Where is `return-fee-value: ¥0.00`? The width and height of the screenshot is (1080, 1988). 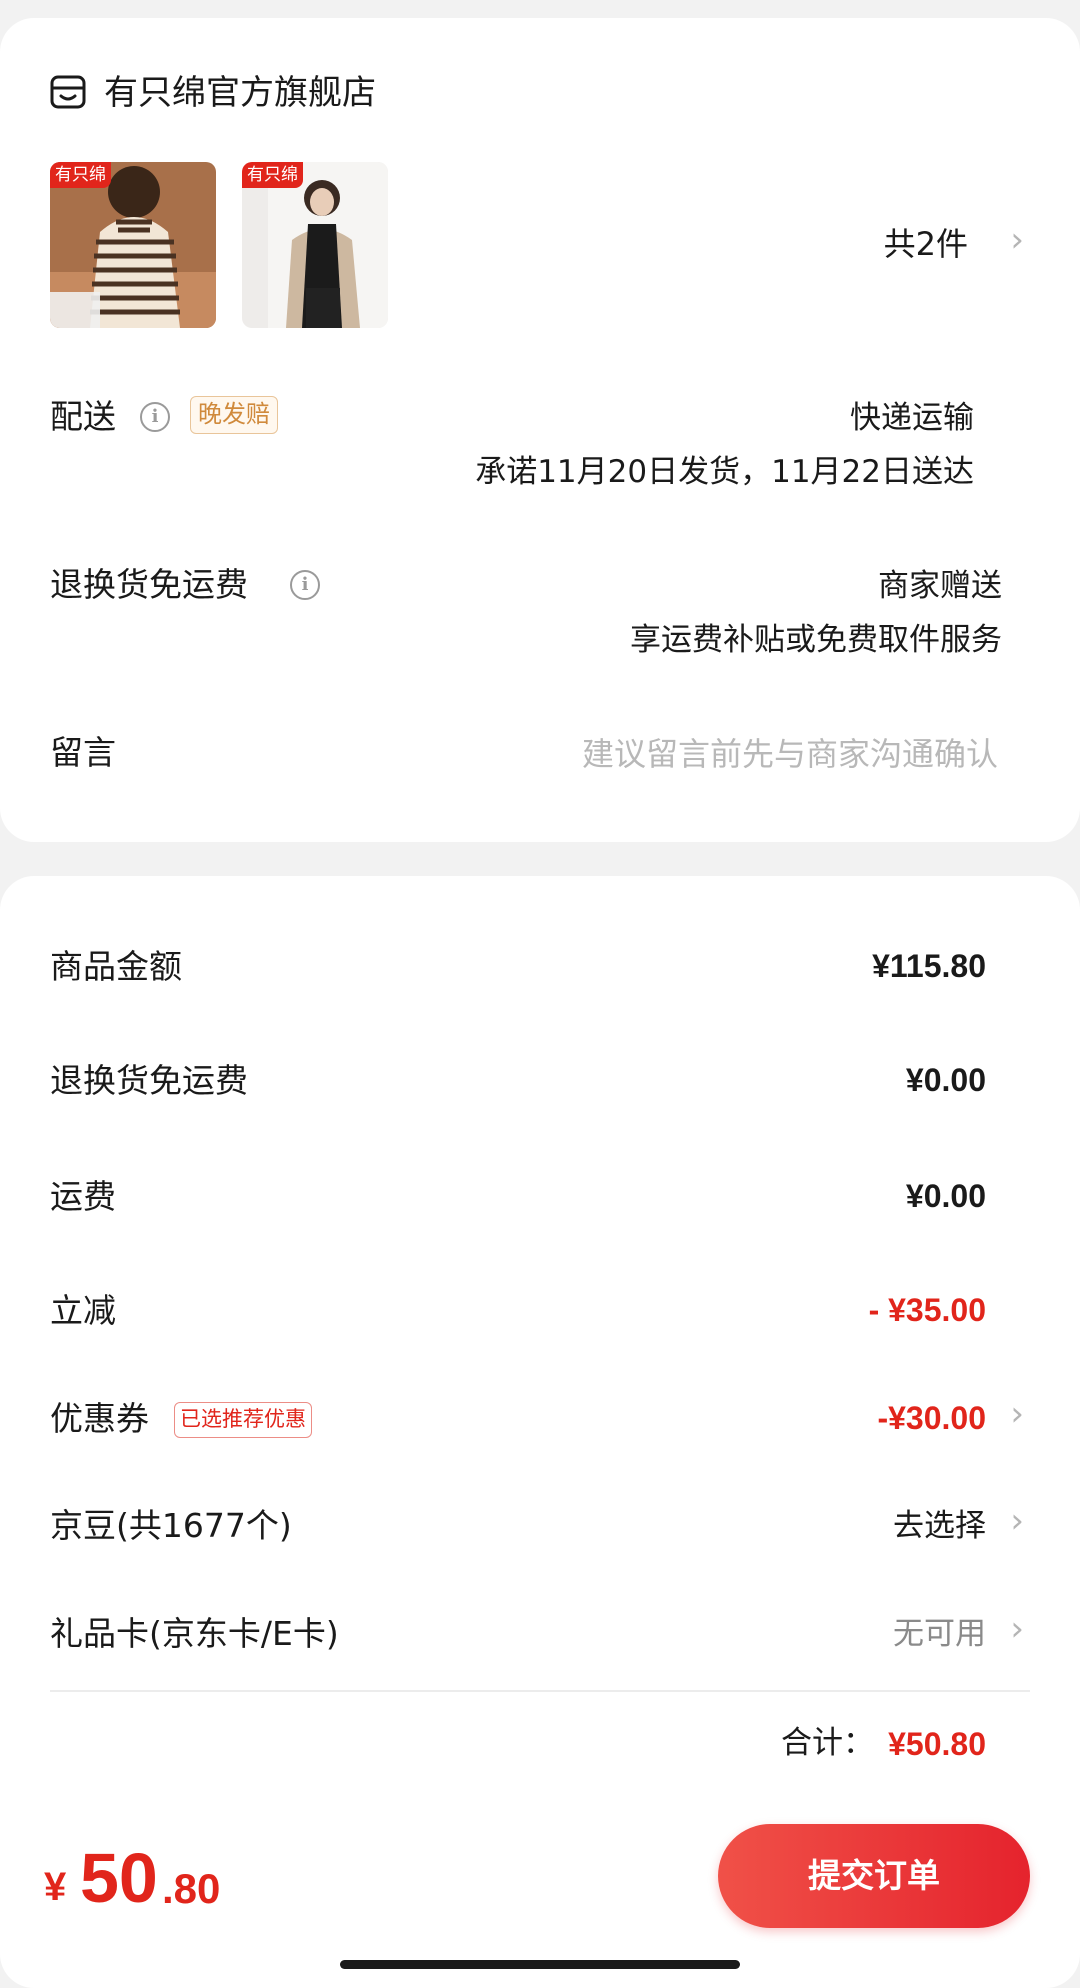
return-fee-value: ¥0.00 is located at coordinates (945, 1080).